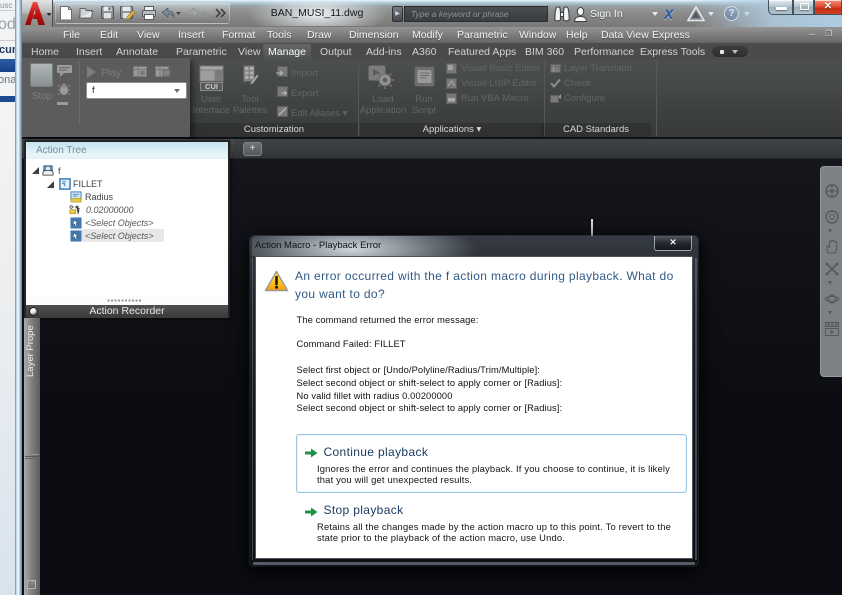  I want to click on svg-text: T, so click(553, 71).